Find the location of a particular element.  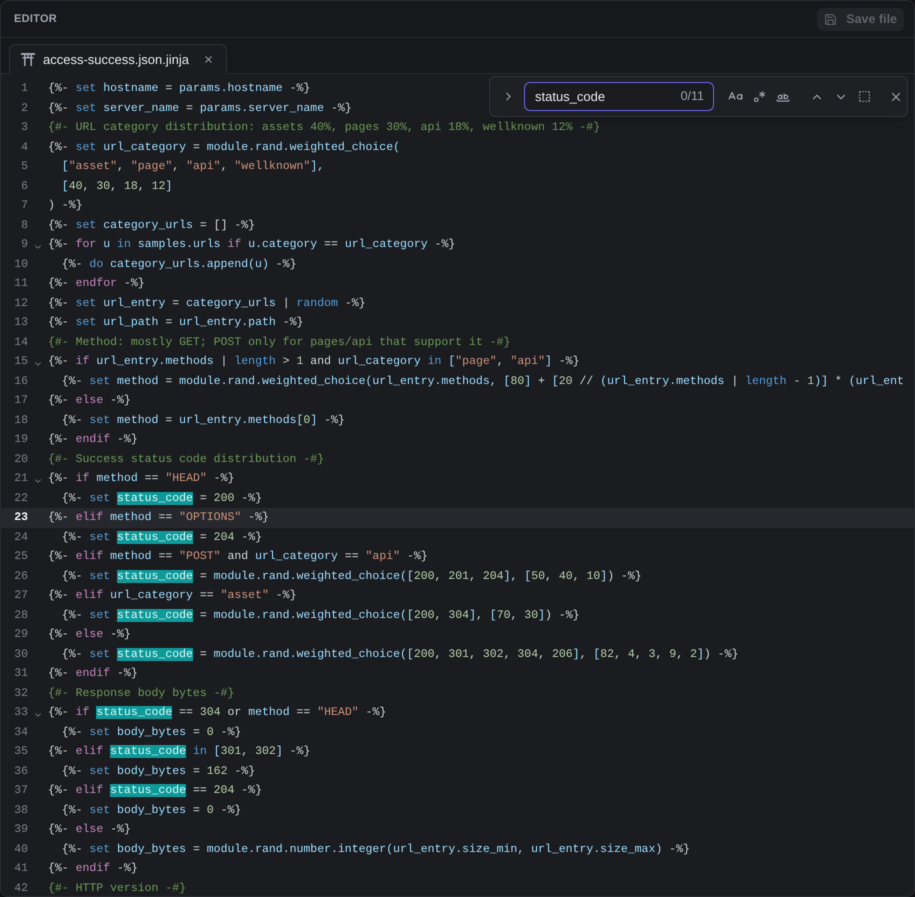

code-line: {%- elif url_category == "asset" -%} is located at coordinates (172, 596).